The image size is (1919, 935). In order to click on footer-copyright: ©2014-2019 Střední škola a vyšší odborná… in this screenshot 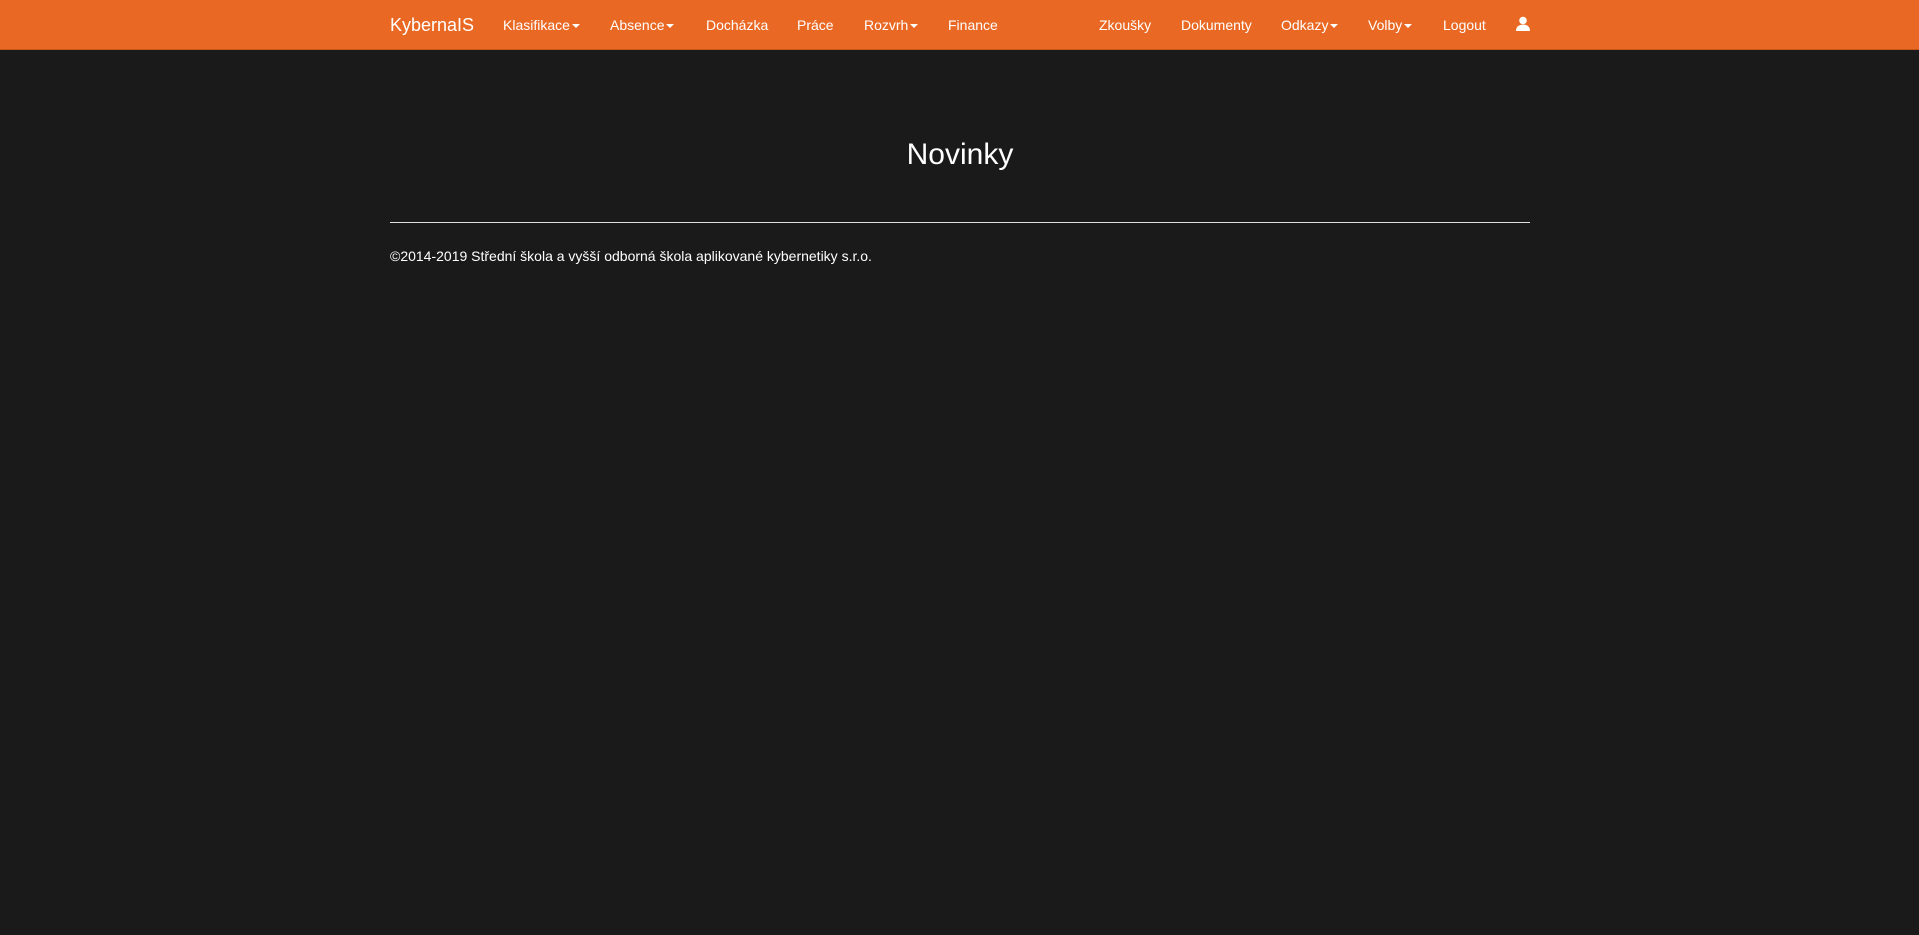, I will do `click(631, 256)`.